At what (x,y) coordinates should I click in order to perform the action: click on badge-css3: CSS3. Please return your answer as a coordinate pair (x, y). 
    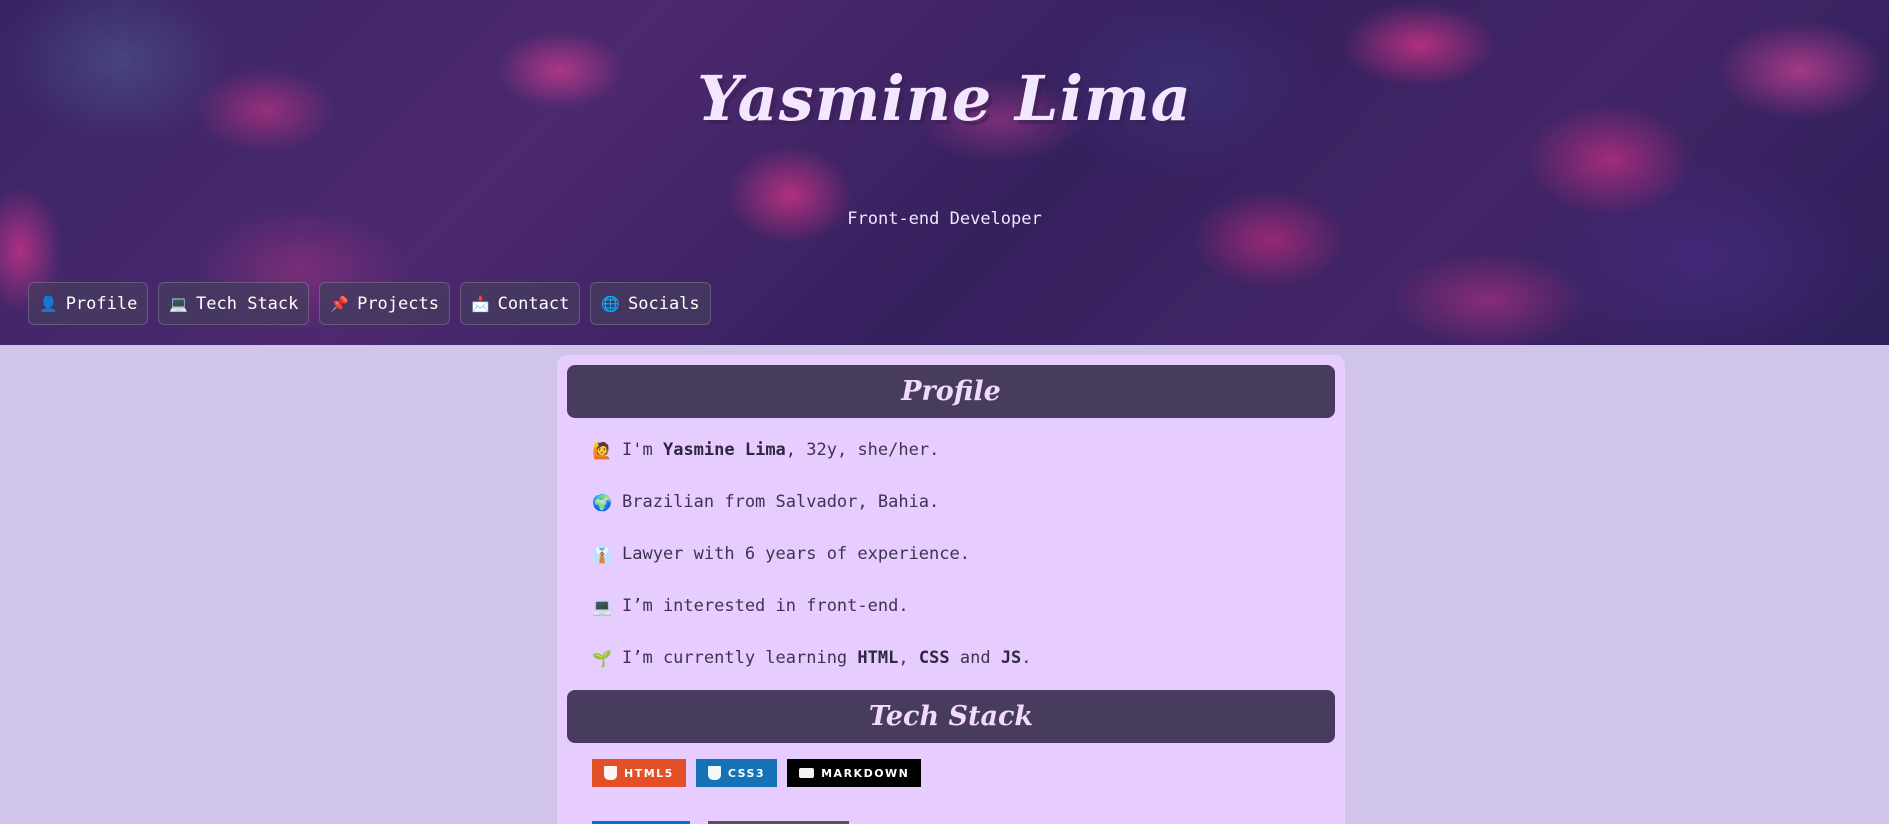
    Looking at the image, I should click on (736, 773).